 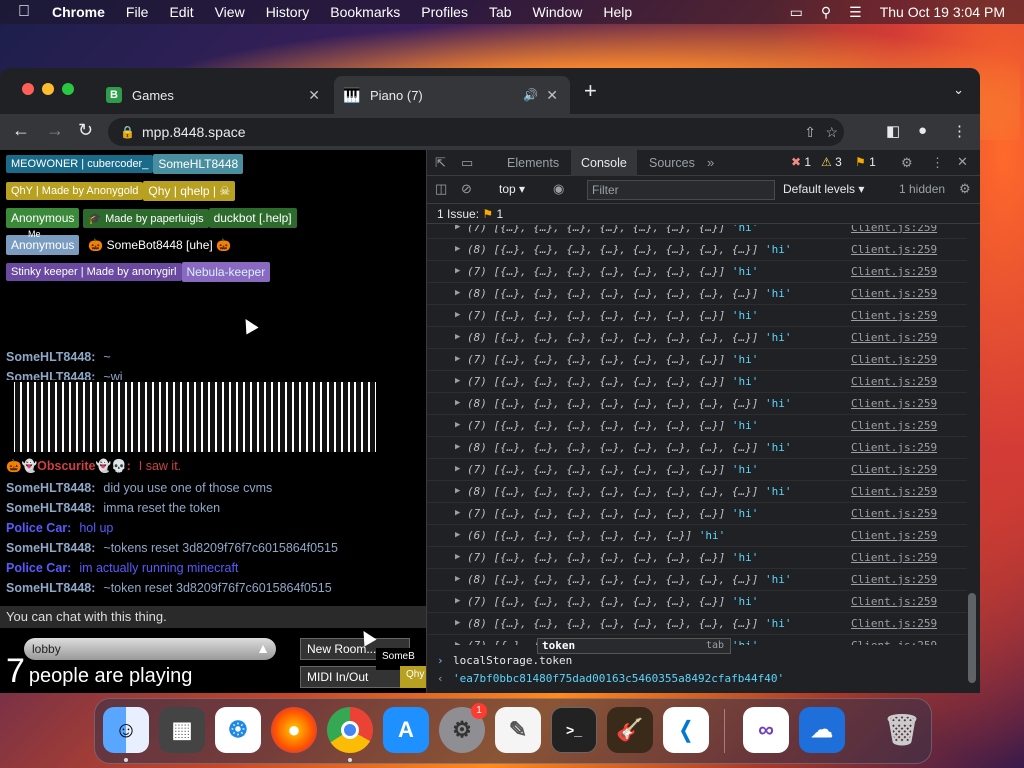 What do you see at coordinates (617, 12) in the screenshot?
I see `menu-help: Help` at bounding box center [617, 12].